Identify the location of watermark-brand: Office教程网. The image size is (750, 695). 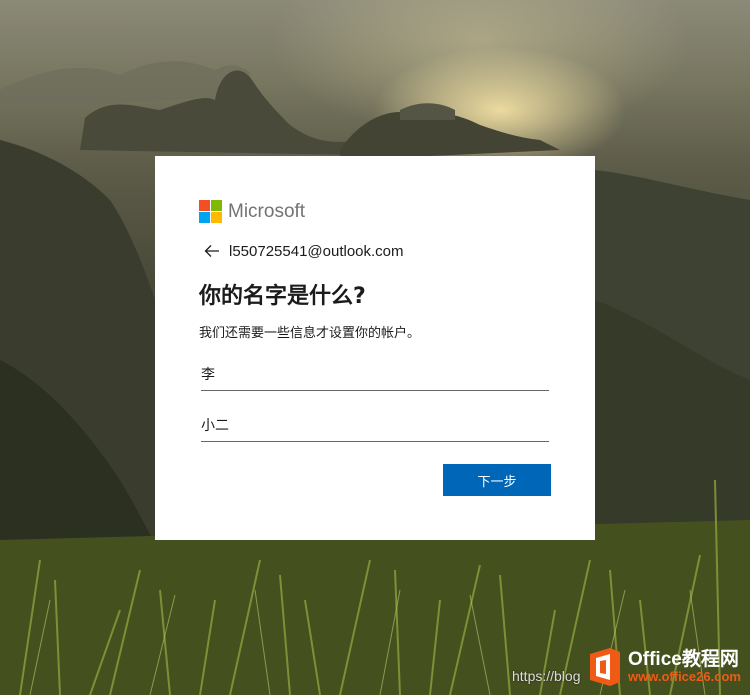
(683, 660).